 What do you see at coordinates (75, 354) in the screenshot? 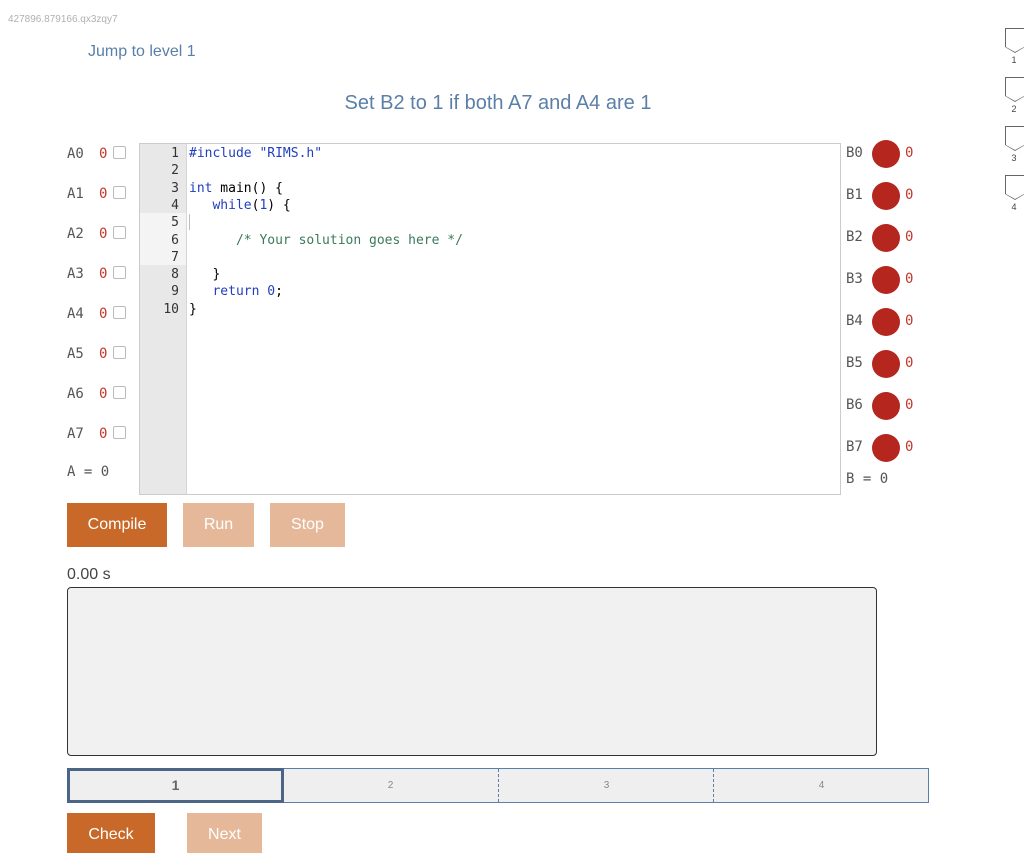
I see `switch-label: A5` at bounding box center [75, 354].